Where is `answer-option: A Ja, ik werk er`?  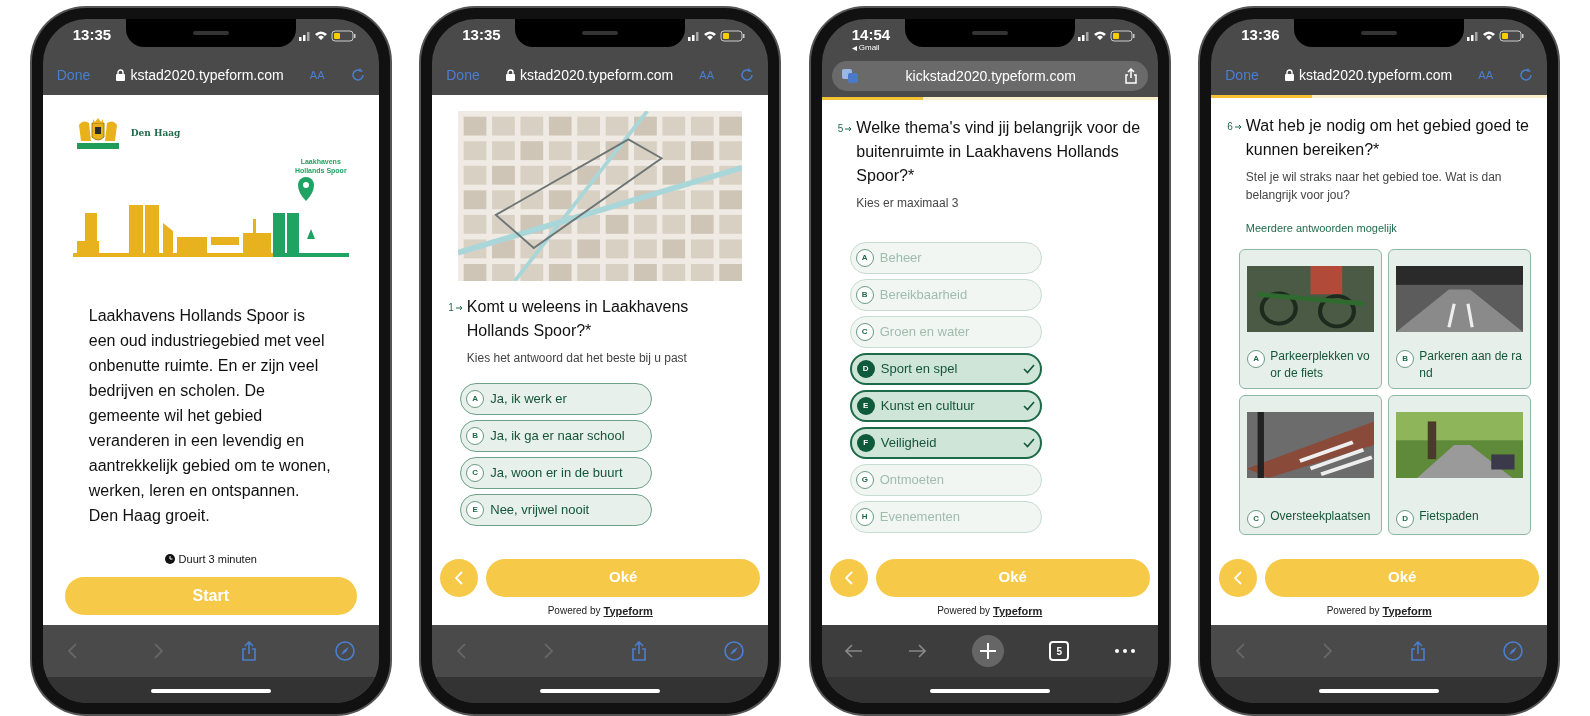 answer-option: A Ja, ik werk er is located at coordinates (556, 399).